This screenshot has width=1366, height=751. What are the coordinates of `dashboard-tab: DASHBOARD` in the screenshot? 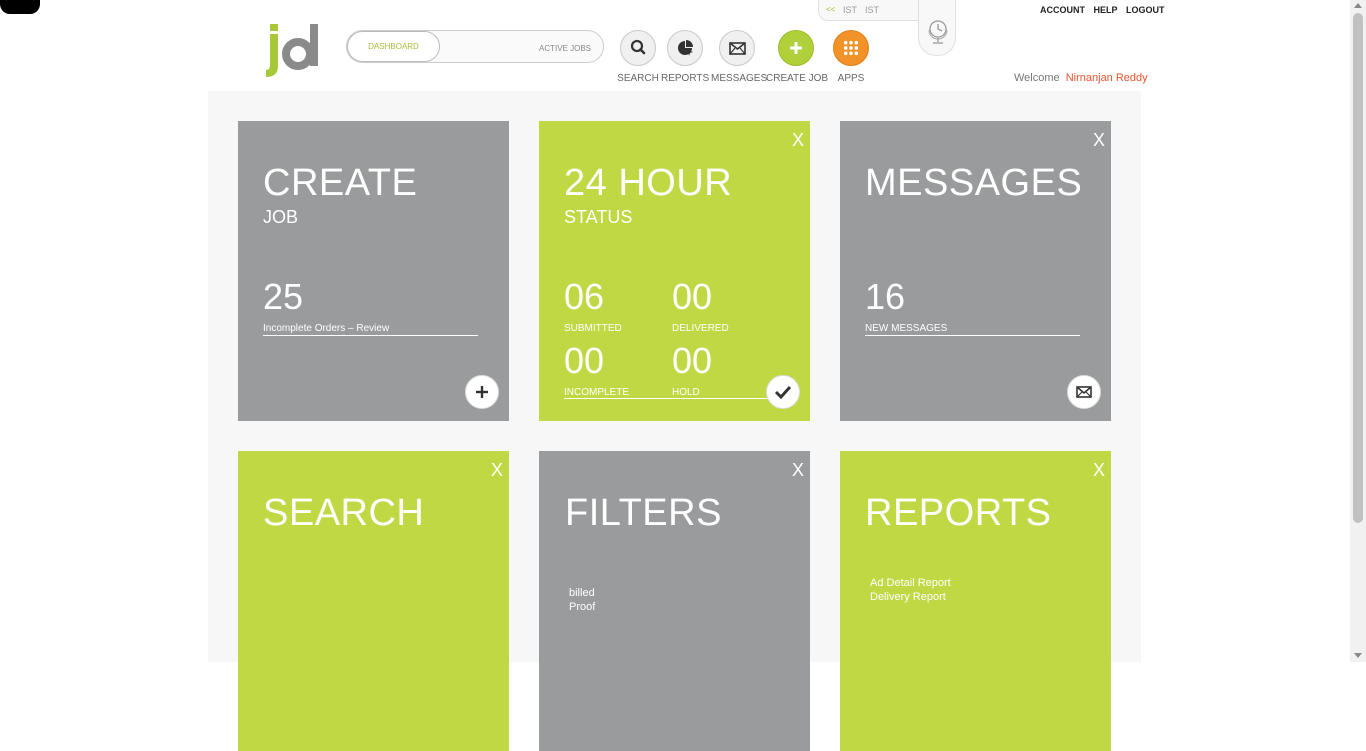 It's located at (393, 46).